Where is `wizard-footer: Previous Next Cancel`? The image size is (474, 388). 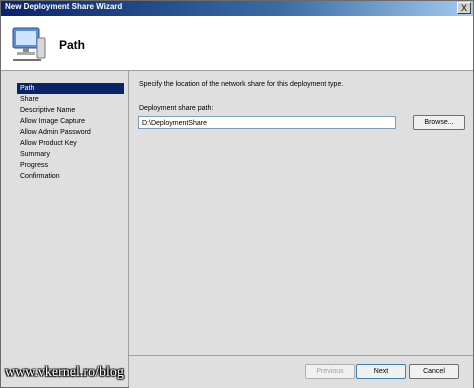 wizard-footer: Previous Next Cancel is located at coordinates (301, 371).